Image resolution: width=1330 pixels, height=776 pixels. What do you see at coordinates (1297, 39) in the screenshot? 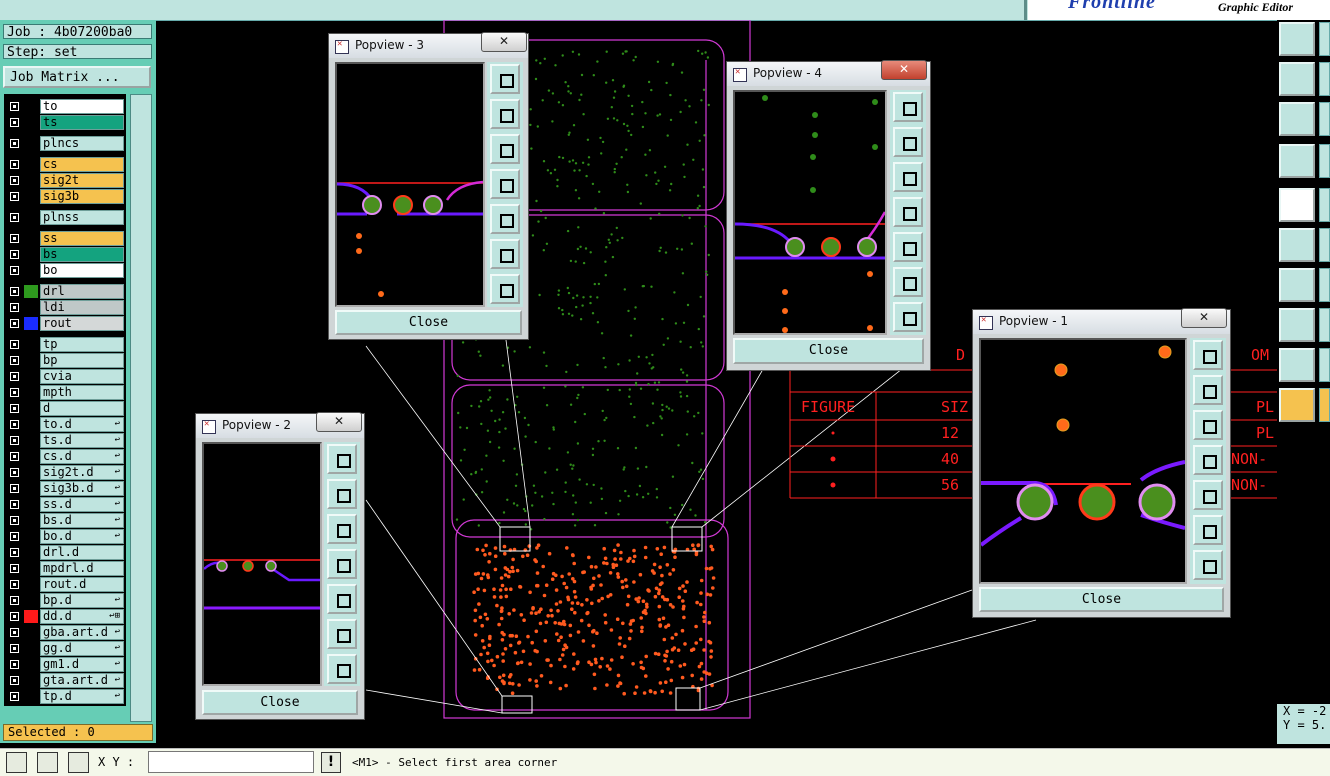
I see `tool-zoom-home-icon` at bounding box center [1297, 39].